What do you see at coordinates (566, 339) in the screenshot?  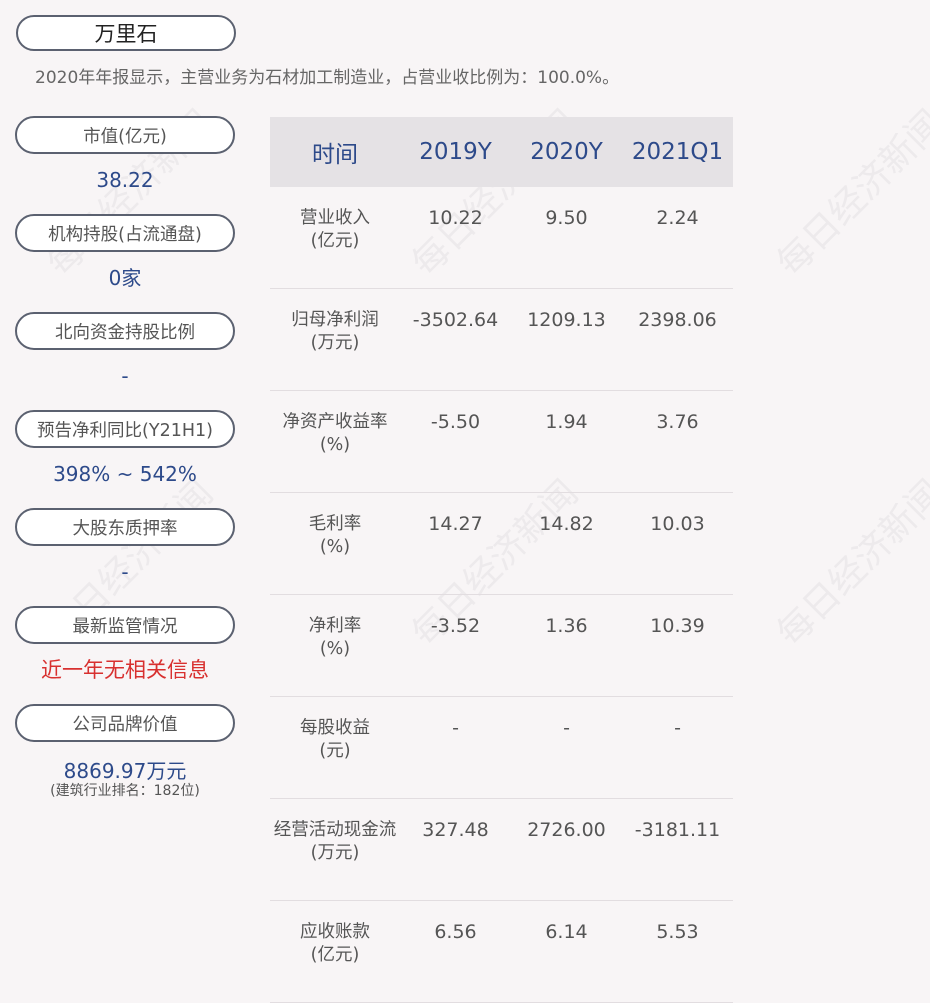 I see `table-cell: 1209.13` at bounding box center [566, 339].